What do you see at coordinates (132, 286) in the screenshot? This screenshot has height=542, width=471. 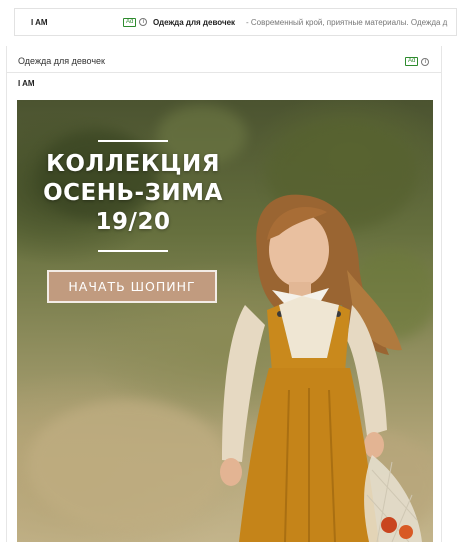 I see `start-shopping-button: НАЧАТЬ ШОПИНГ` at bounding box center [132, 286].